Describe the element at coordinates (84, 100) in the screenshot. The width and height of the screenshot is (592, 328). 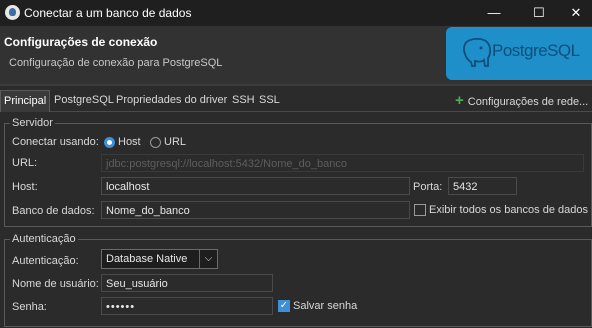
I see `tab-postgresql: PostgreSQL` at that location.